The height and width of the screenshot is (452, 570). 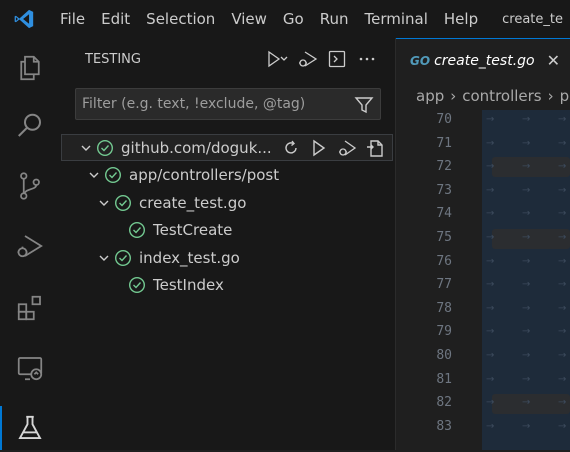 I want to click on run-debug-icon, so click(x=30, y=246).